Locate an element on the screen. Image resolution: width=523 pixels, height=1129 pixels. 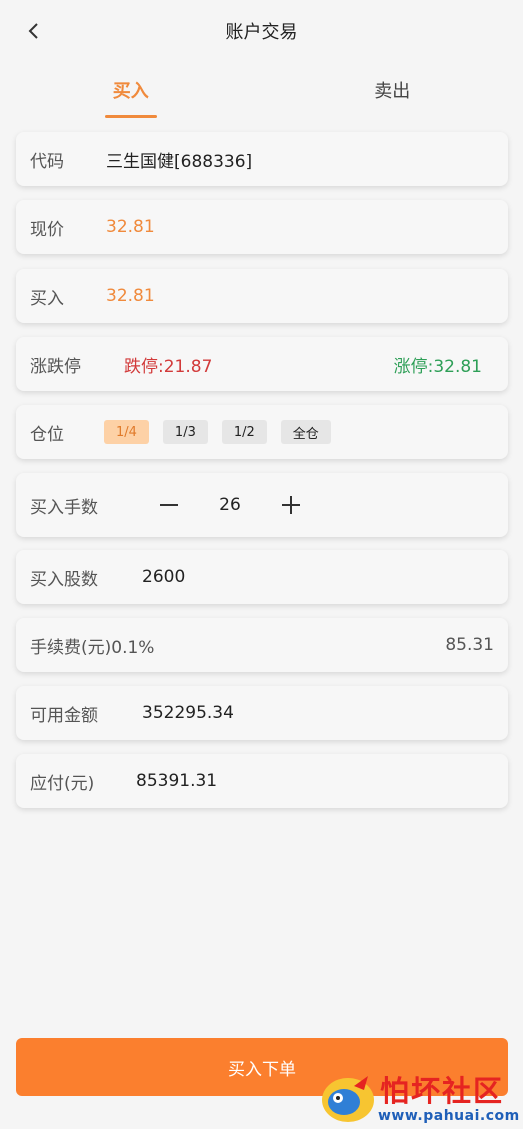
page-title: 账户交易 is located at coordinates (261, 32).